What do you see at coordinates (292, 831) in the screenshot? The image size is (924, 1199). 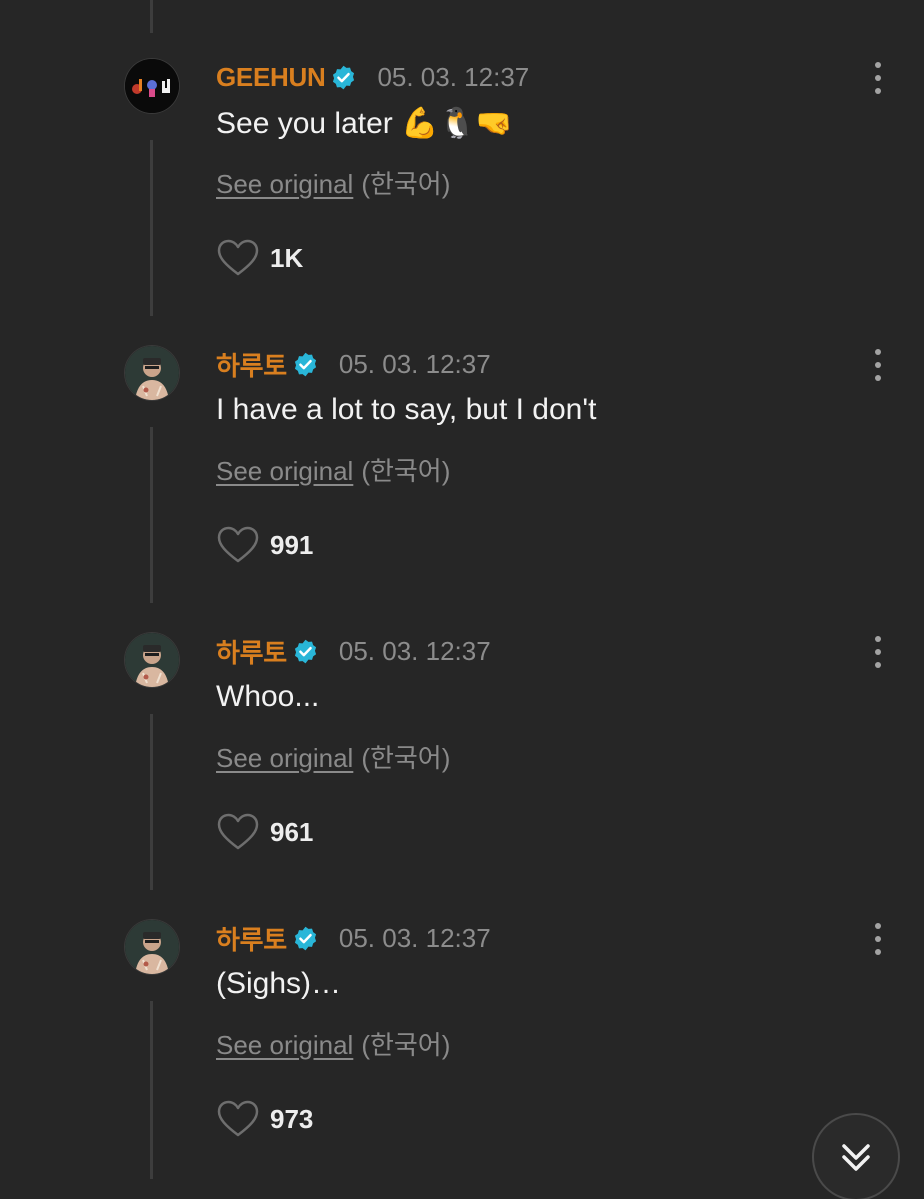 I see `like-count: 961` at bounding box center [292, 831].